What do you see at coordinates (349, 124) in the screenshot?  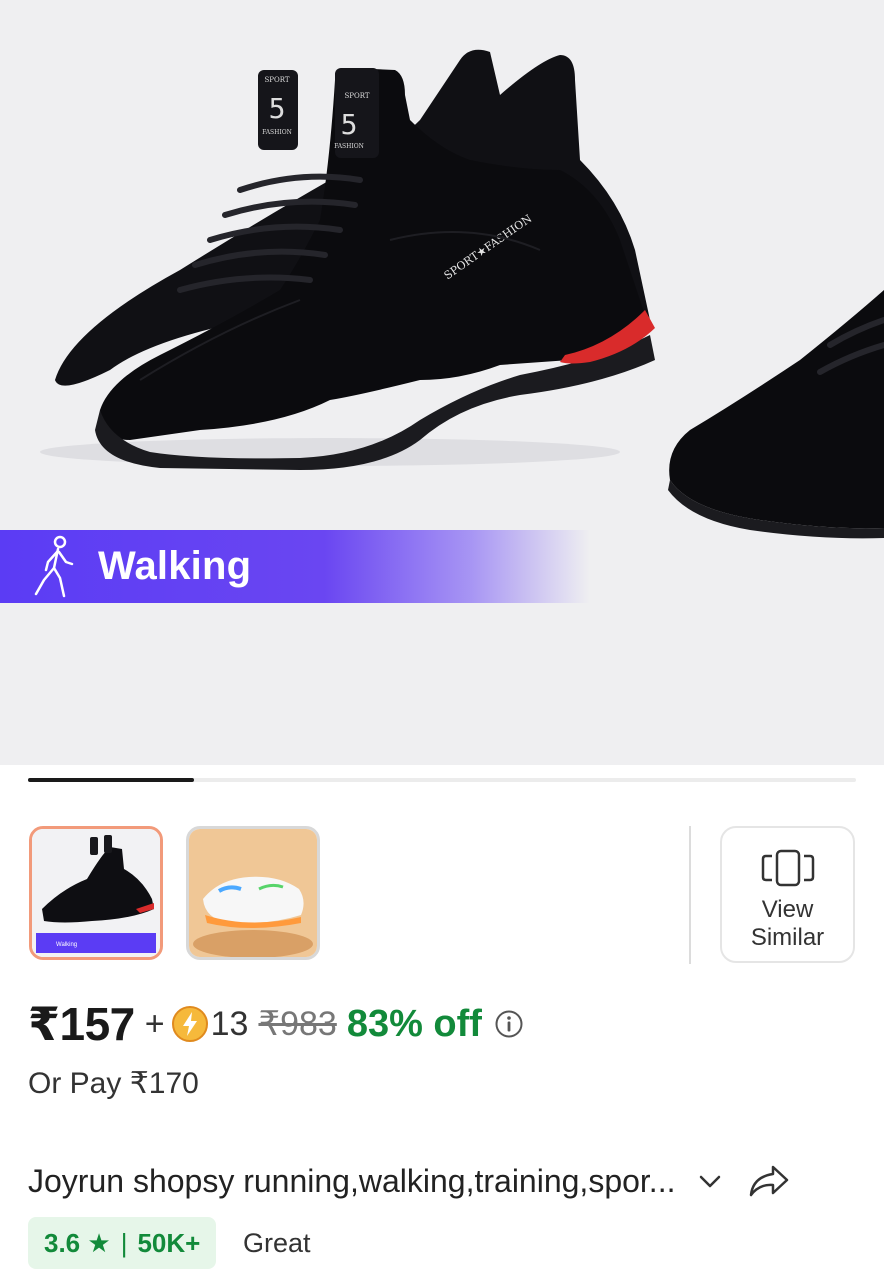 I see `tongue2-number-text: 5` at bounding box center [349, 124].